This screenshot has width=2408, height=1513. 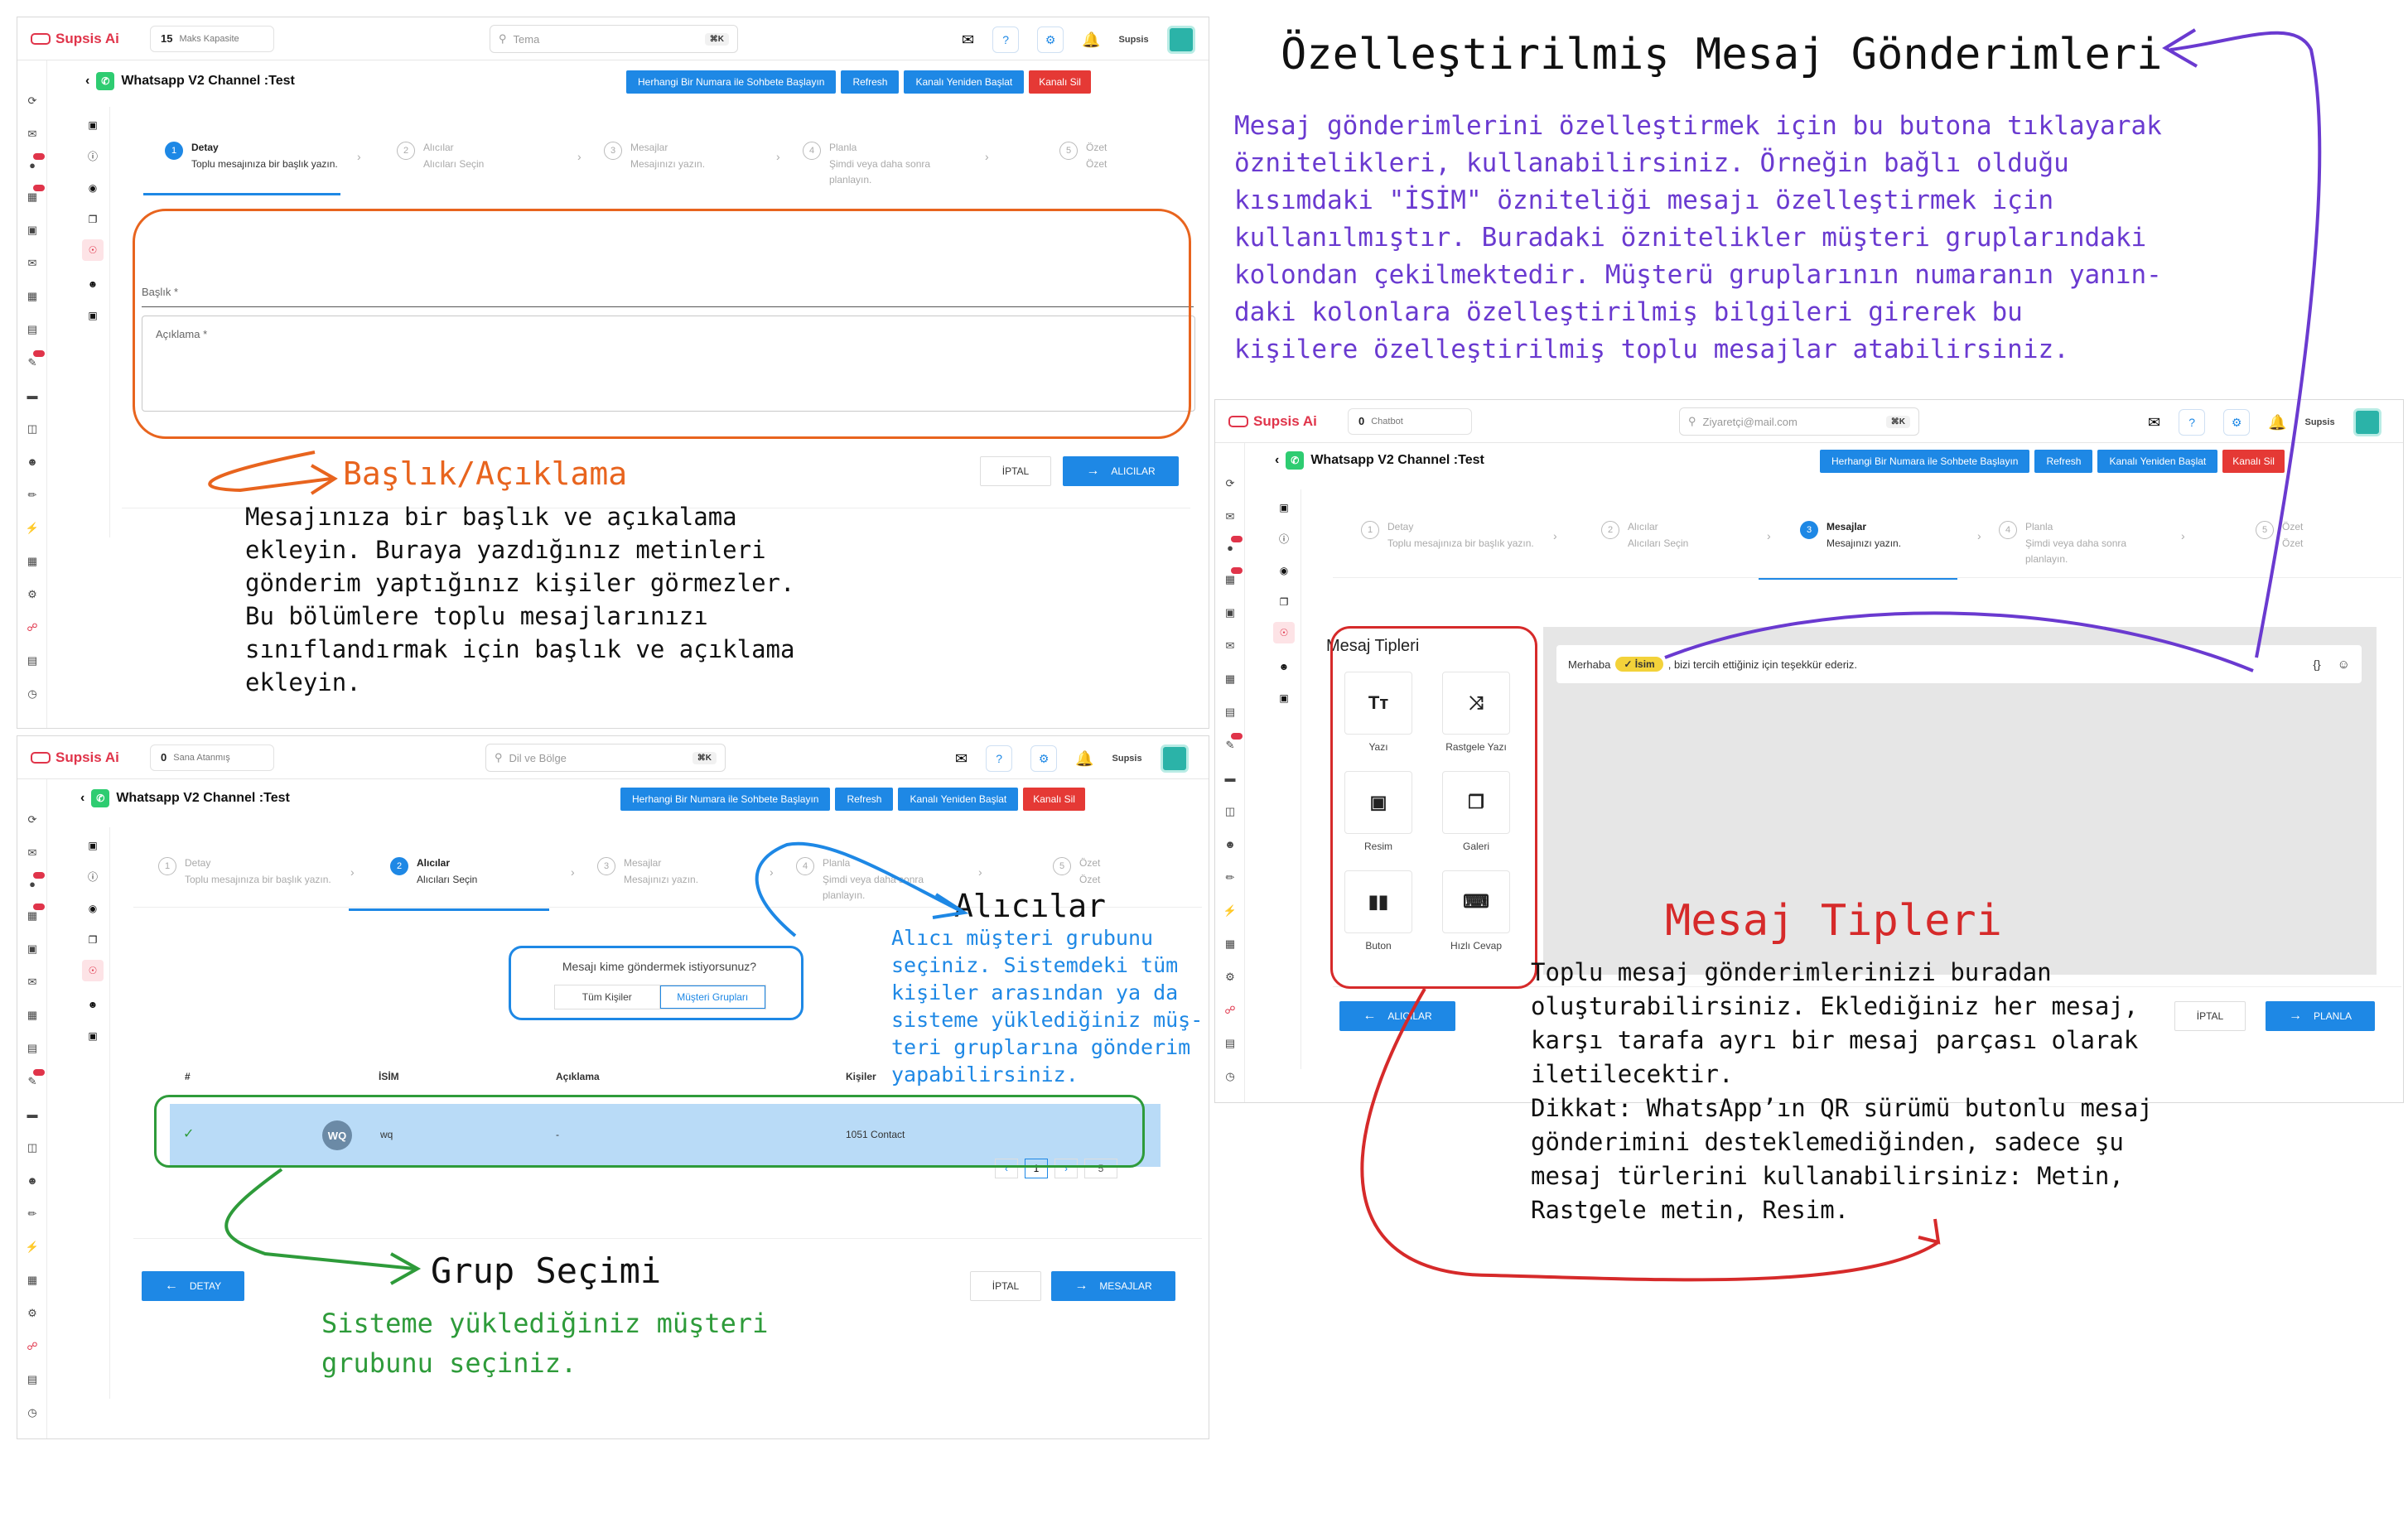 I want to click on red-arrow, so click(x=1650, y=1134).